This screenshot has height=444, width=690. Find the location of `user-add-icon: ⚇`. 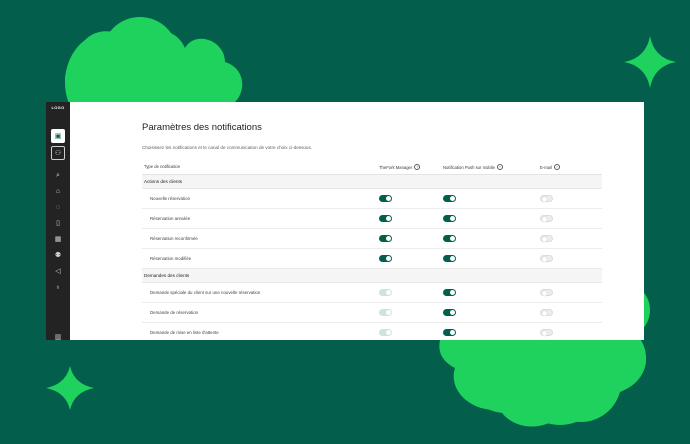

user-add-icon: ⚇ is located at coordinates (58, 153).